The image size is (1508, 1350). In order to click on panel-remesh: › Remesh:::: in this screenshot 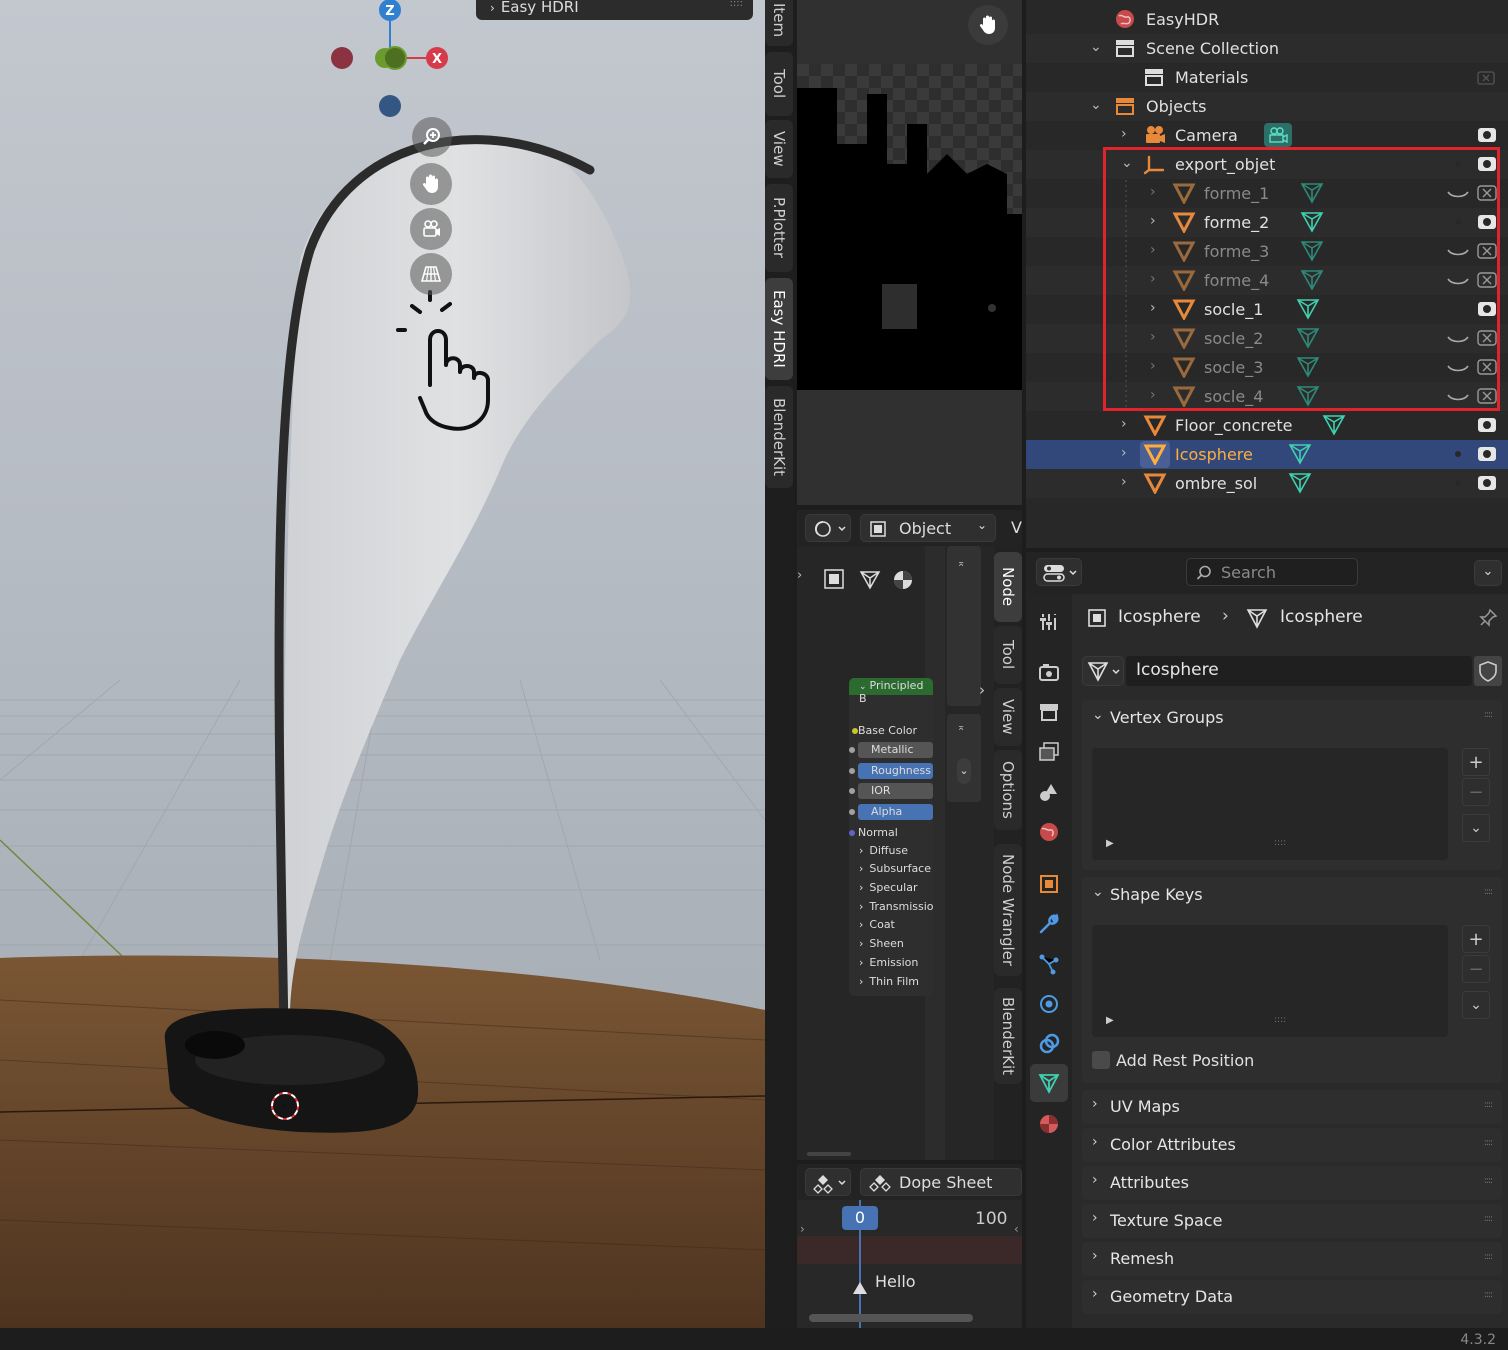, I will do `click(1292, 1259)`.